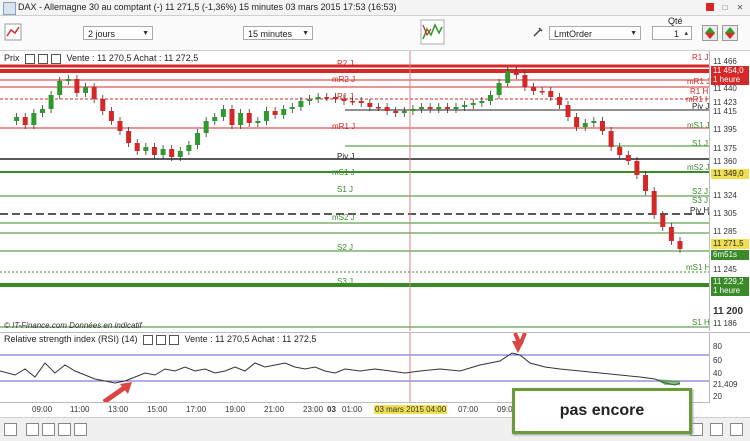 The height and width of the screenshot is (441, 750). I want to click on print-icon, so click(64, 429).